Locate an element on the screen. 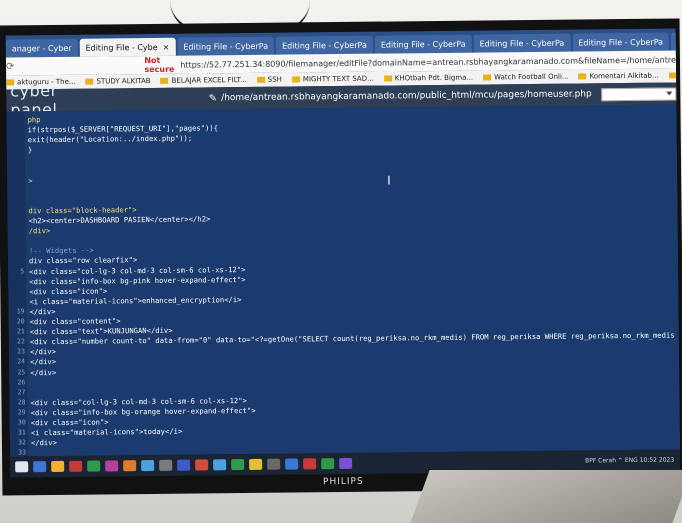  monitor-stand is located at coordinates (546, 496).